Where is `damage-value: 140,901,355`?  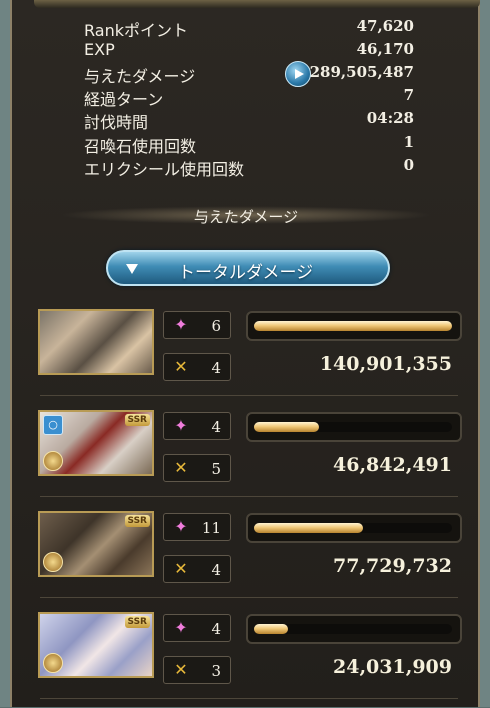 damage-value: 140,901,355 is located at coordinates (385, 364).